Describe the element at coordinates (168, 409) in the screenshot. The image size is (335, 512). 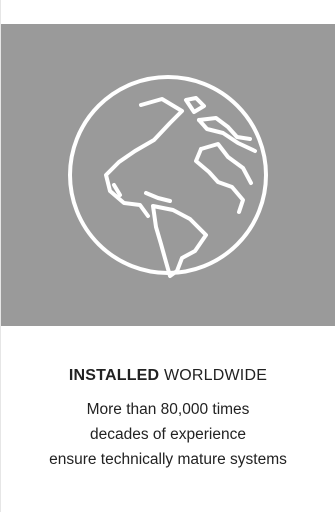
I see `description-line-1: More than 80,000 times` at that location.